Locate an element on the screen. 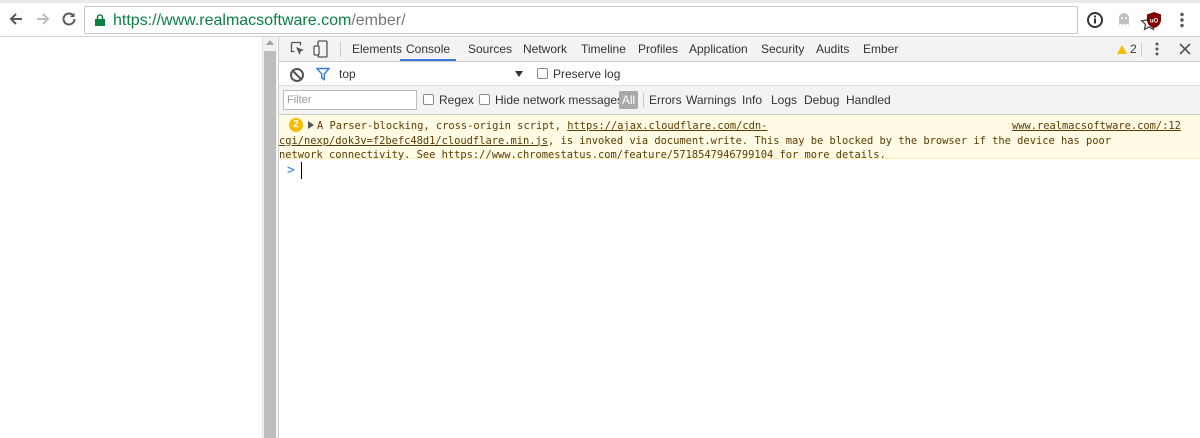 The width and height of the screenshot is (1200, 438). tab-profiles: Profiles is located at coordinates (658, 49).